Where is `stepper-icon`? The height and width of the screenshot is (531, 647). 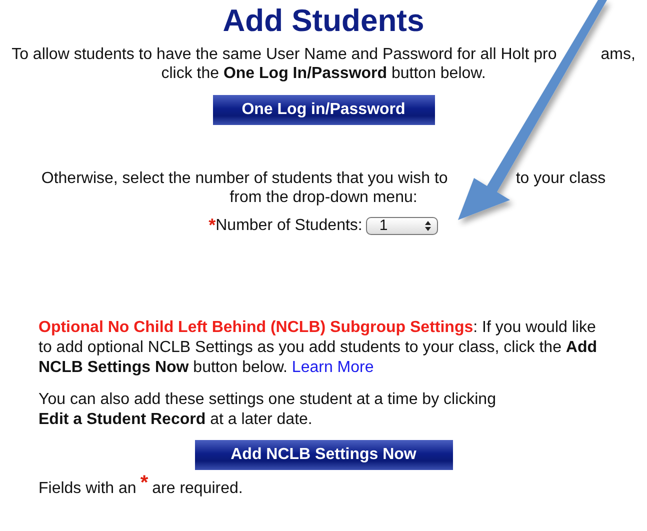 stepper-icon is located at coordinates (428, 225).